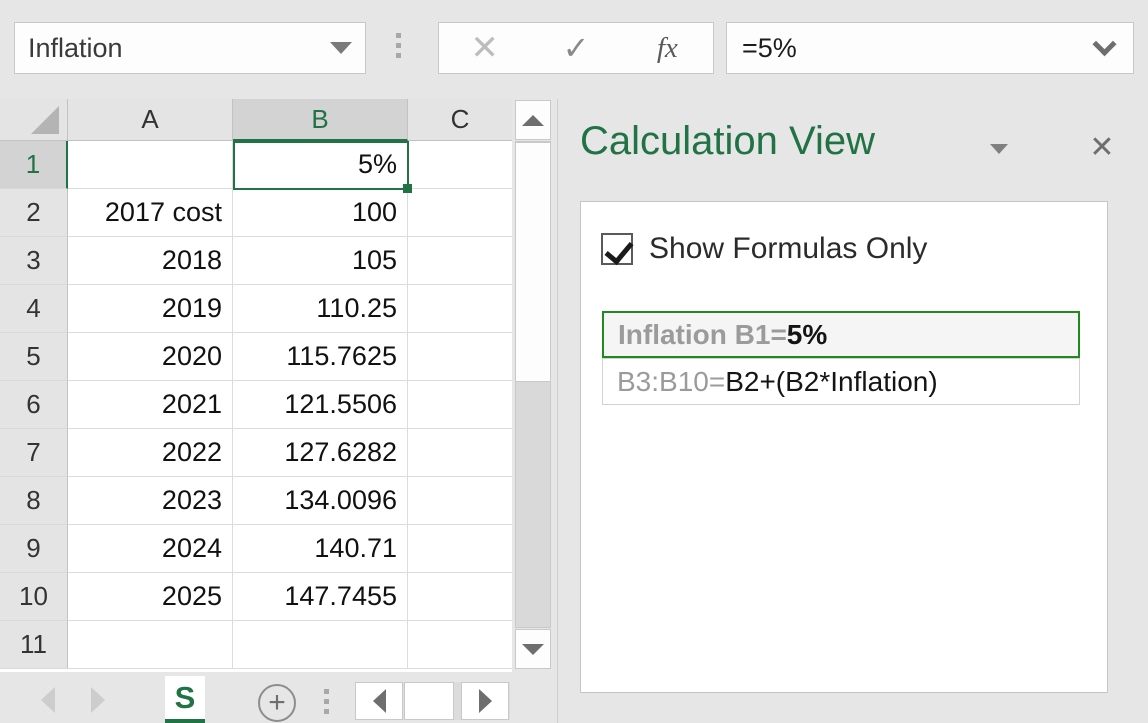 The image size is (1148, 723). What do you see at coordinates (34, 597) in the screenshot?
I see `row-header-10: 10` at bounding box center [34, 597].